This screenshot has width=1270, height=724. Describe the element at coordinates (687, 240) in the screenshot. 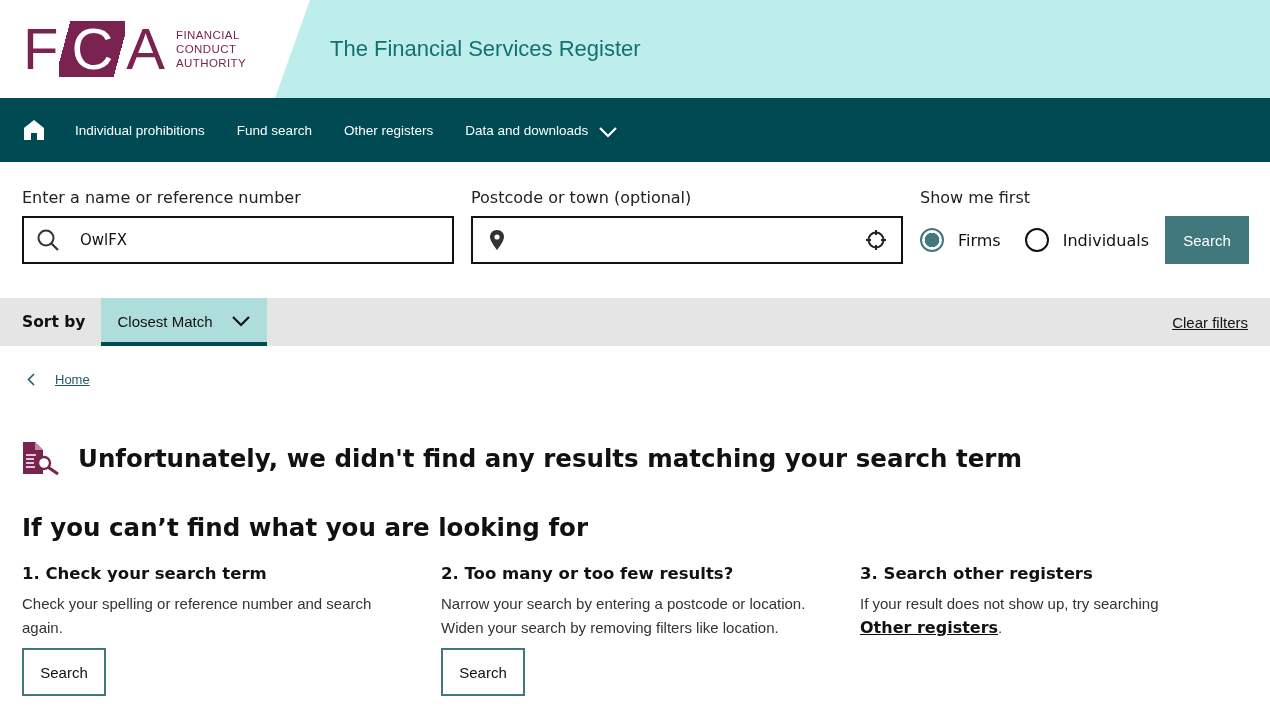

I see `location-field` at that location.